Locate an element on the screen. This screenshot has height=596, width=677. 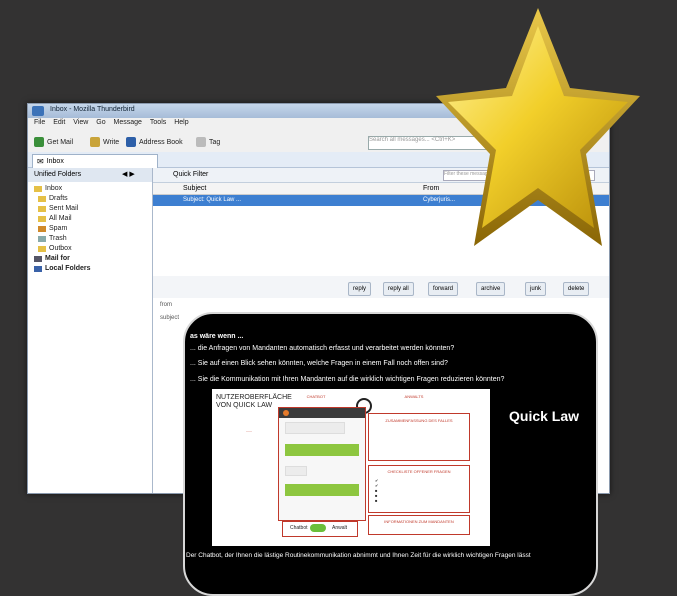
folder-account: Mail for is located at coordinates (52, 258).